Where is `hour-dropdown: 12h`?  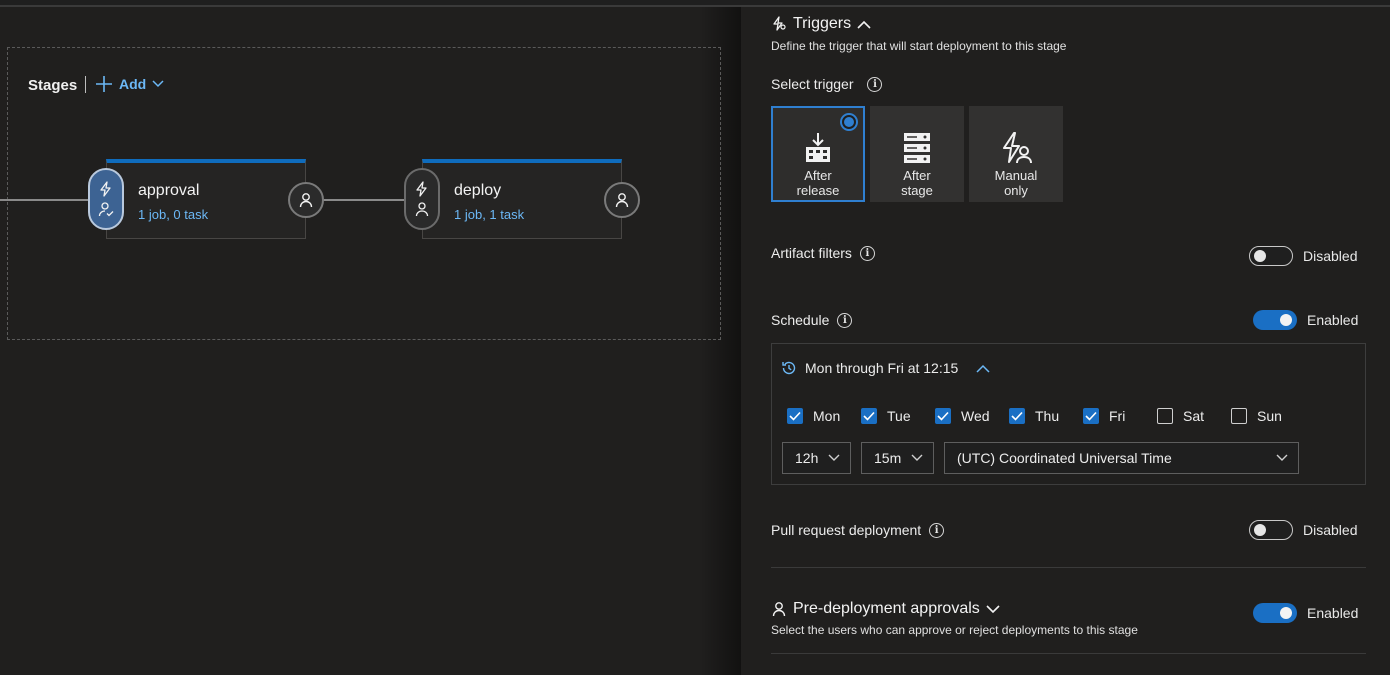
hour-dropdown: 12h is located at coordinates (816, 458).